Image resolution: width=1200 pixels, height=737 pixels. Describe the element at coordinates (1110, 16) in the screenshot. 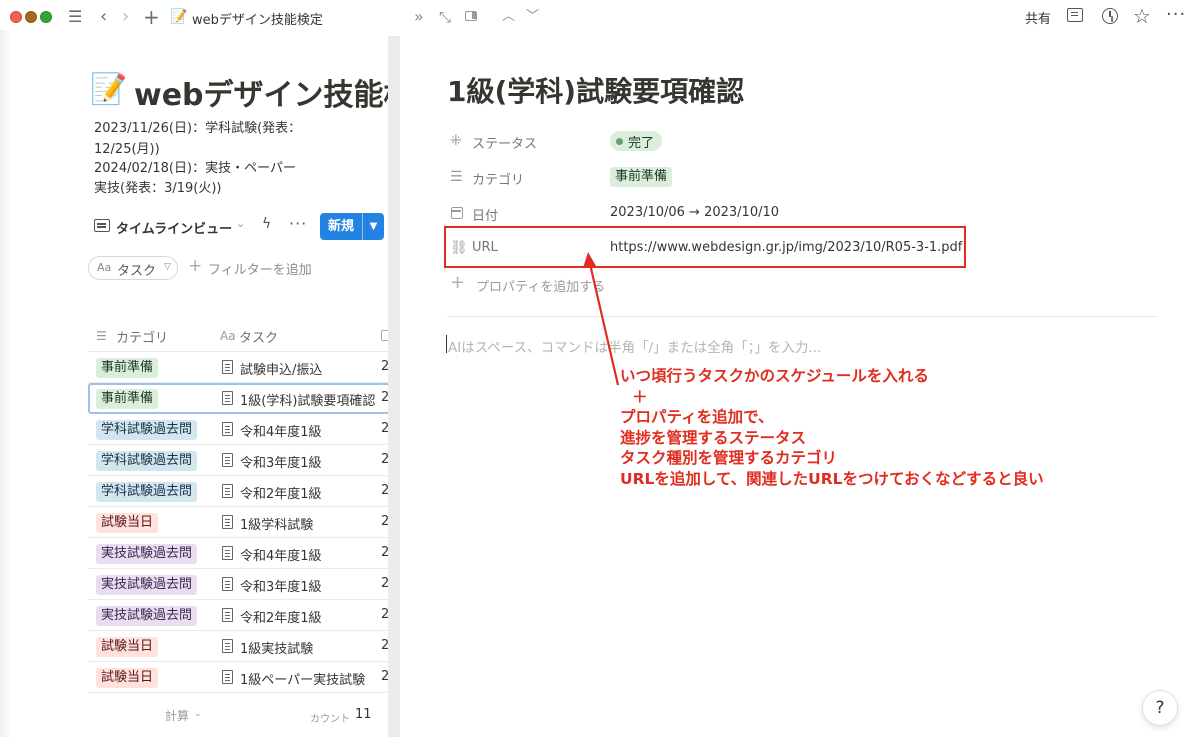

I see `updates-clock-icon` at that location.